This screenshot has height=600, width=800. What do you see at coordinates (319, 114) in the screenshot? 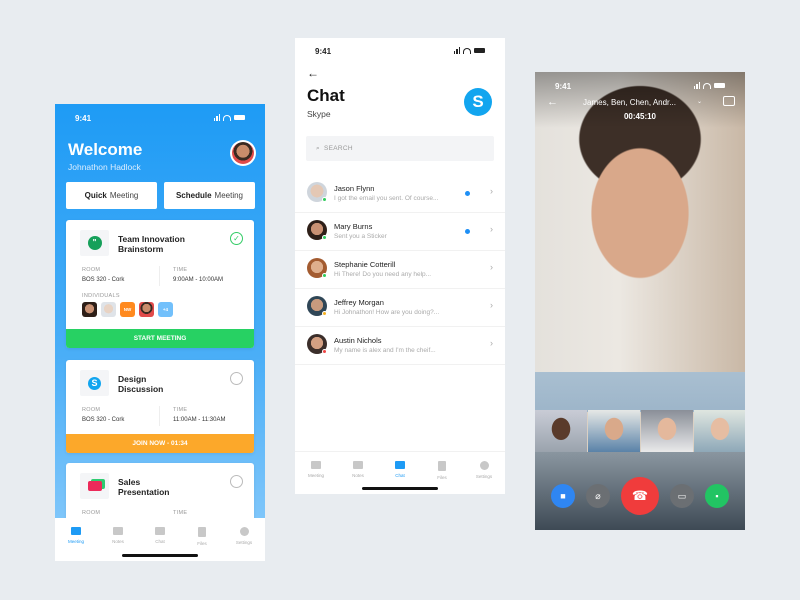
I see `page-subtitle: Skype` at bounding box center [319, 114].